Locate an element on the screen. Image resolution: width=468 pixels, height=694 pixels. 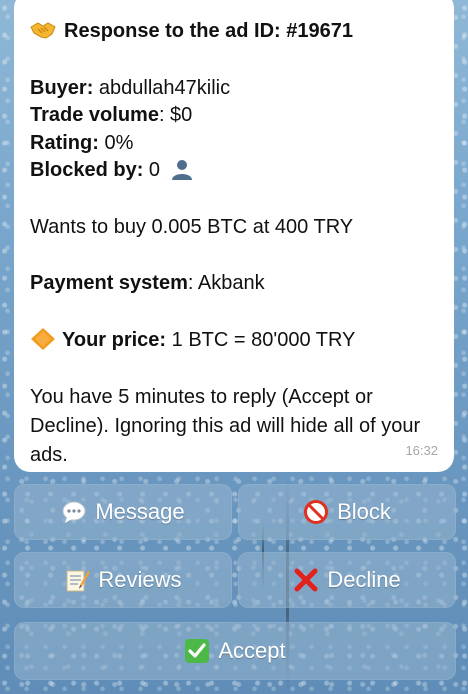
rating-row: Rating: 0% is located at coordinates (234, 144).